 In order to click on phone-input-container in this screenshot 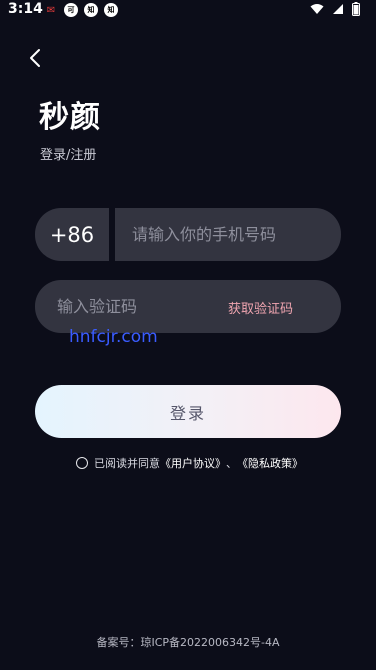, I will do `click(228, 234)`.